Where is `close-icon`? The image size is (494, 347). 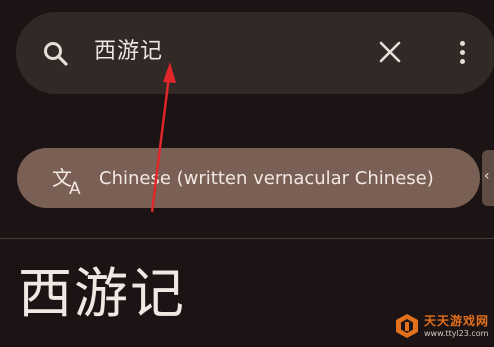 close-icon is located at coordinates (390, 52).